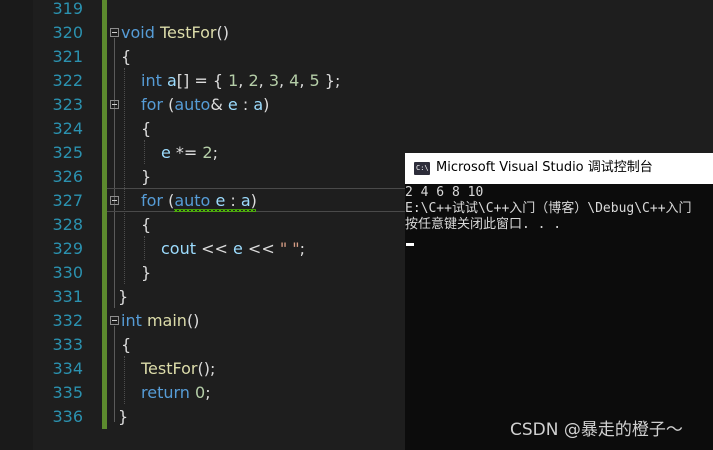 The height and width of the screenshot is (450, 713). What do you see at coordinates (67, 224) in the screenshot?
I see `line-number: 328` at bounding box center [67, 224].